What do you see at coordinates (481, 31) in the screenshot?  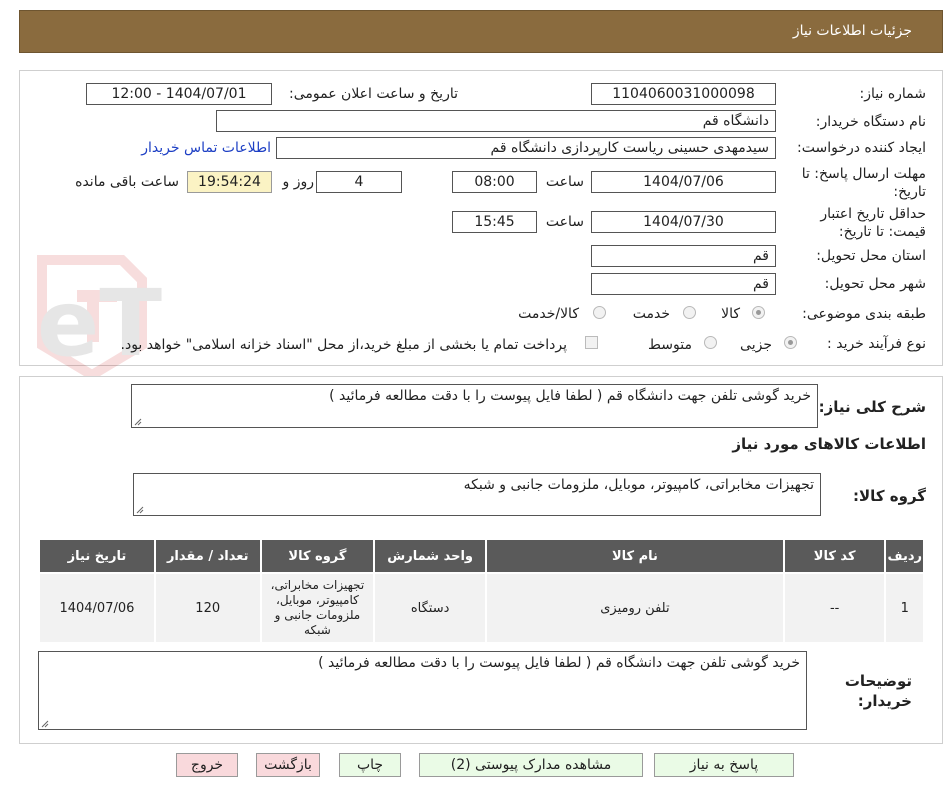 I see `page-header: جزئیات اطلاعات نیاز` at bounding box center [481, 31].